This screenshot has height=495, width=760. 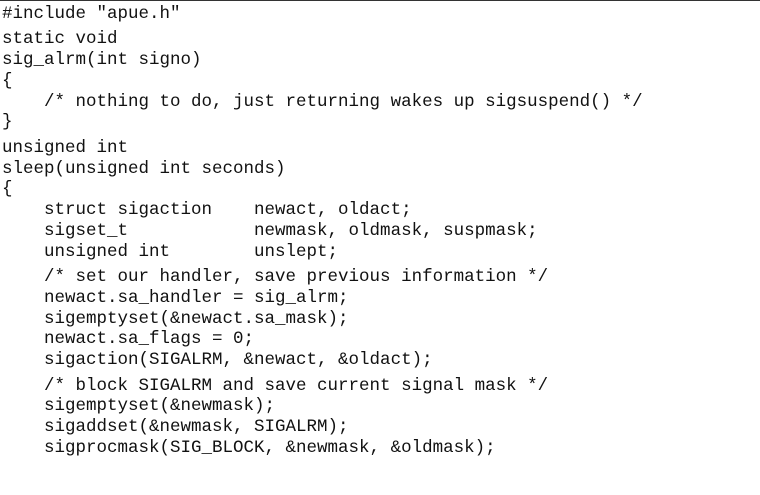 What do you see at coordinates (207, 210) in the screenshot?
I see `code-line: struct sigaction newact, oldact;` at bounding box center [207, 210].